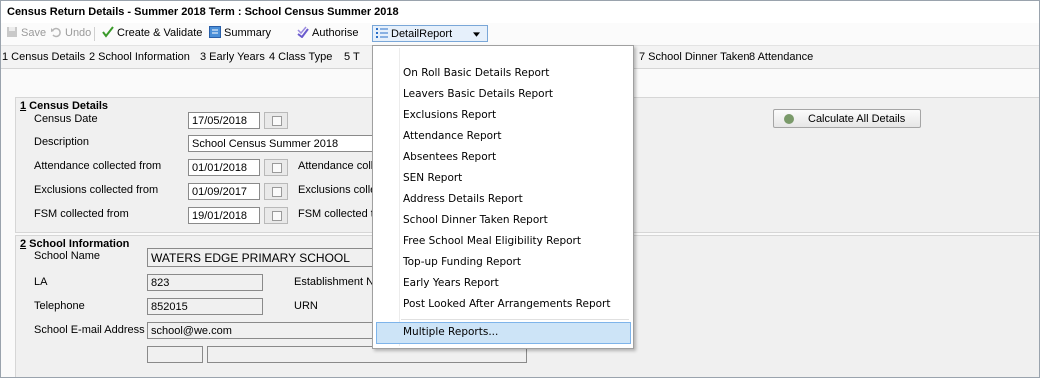  I want to click on fsm-from-label: FSM collected from, so click(81, 214).